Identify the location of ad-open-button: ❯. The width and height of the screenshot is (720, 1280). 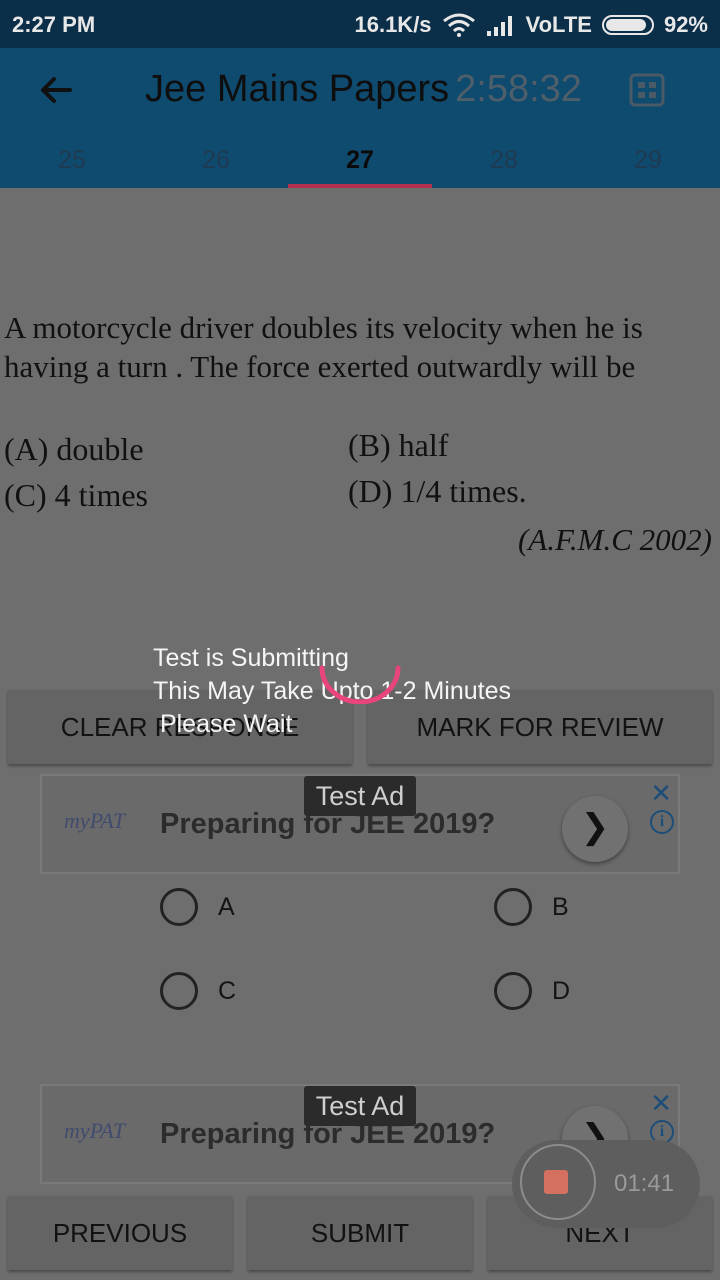
(595, 829).